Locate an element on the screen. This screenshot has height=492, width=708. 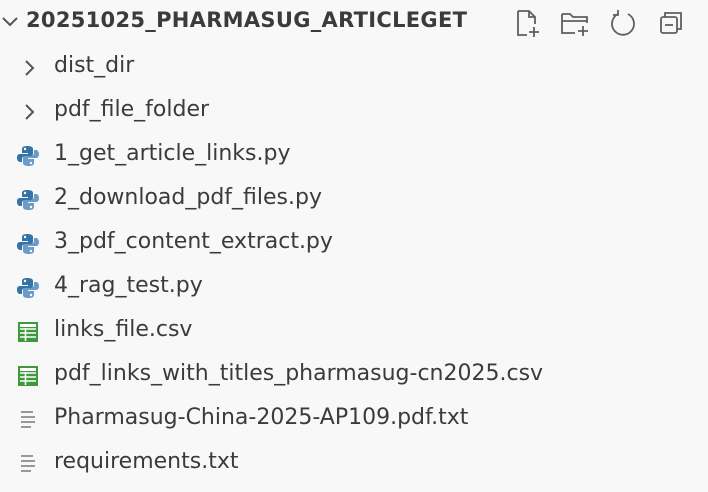
new-folder-icon is located at coordinates (575, 23).